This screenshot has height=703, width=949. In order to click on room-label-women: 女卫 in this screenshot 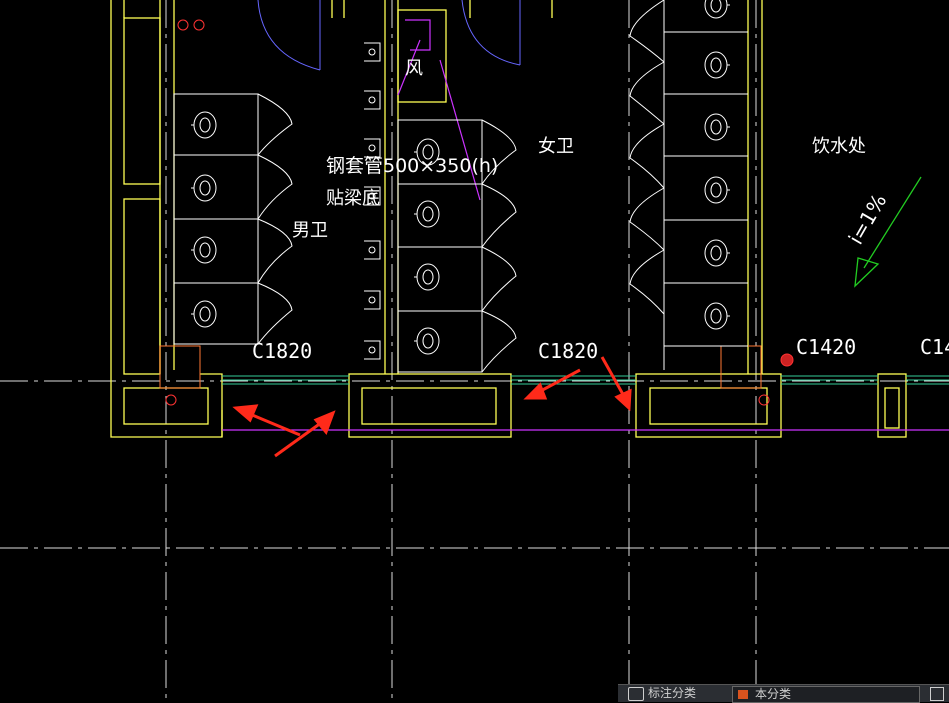, I will do `click(556, 146)`.